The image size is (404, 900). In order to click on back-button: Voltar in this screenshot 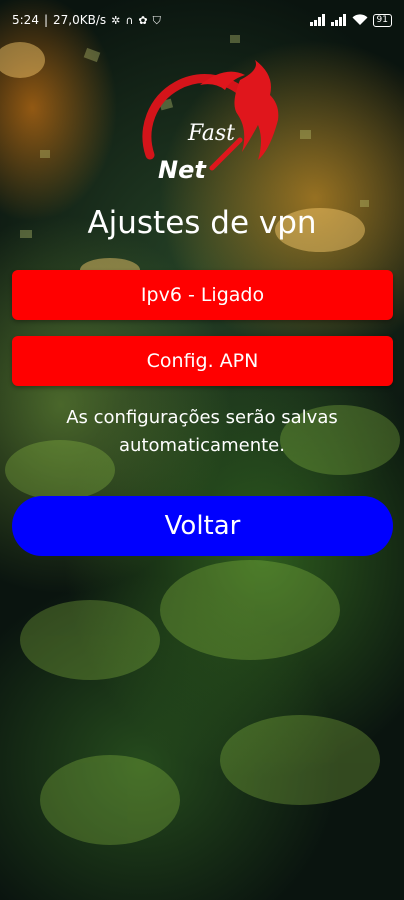, I will do `click(202, 526)`.